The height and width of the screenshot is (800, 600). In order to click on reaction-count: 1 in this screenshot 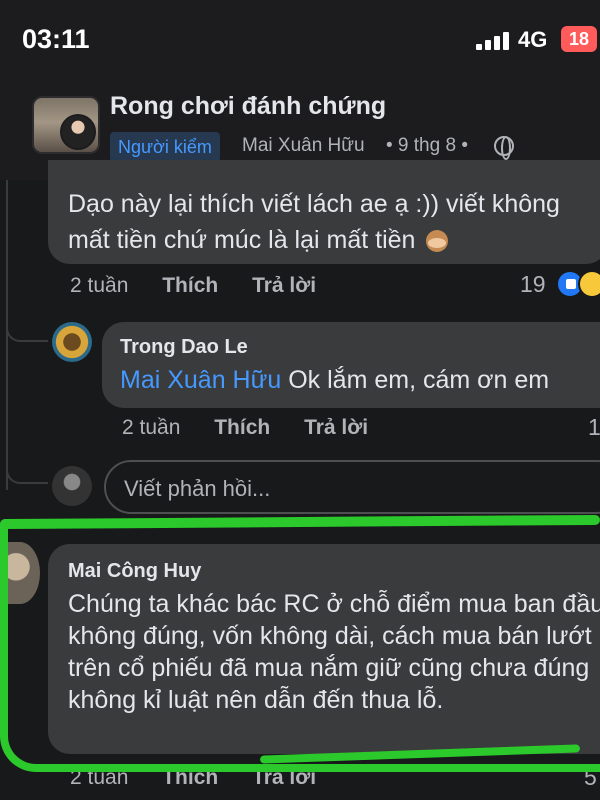, I will do `click(594, 427)`.